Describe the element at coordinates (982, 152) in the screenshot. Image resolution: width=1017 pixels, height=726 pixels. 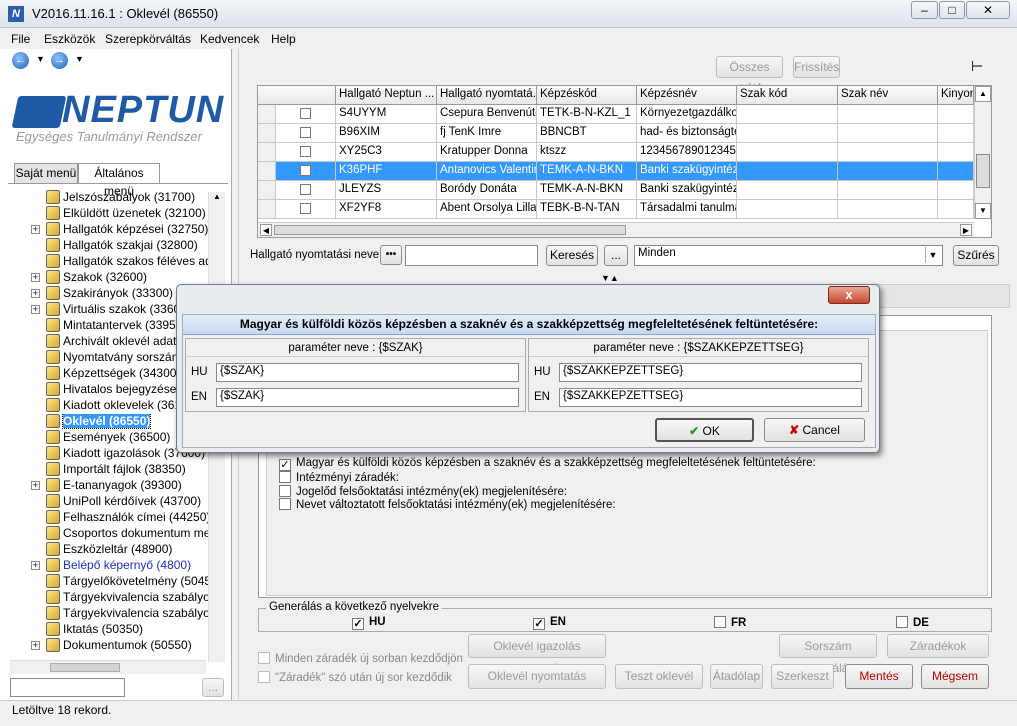
I see `grid-vscrollbar: ▲ ▼` at that location.